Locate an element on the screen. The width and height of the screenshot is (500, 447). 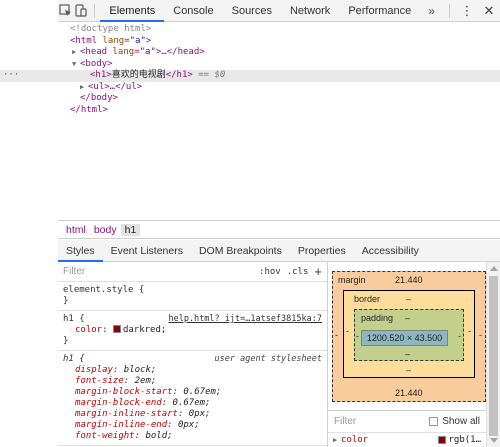
source-link: help.html?_ijt=…1atsef3815ka:7 is located at coordinates (245, 319).